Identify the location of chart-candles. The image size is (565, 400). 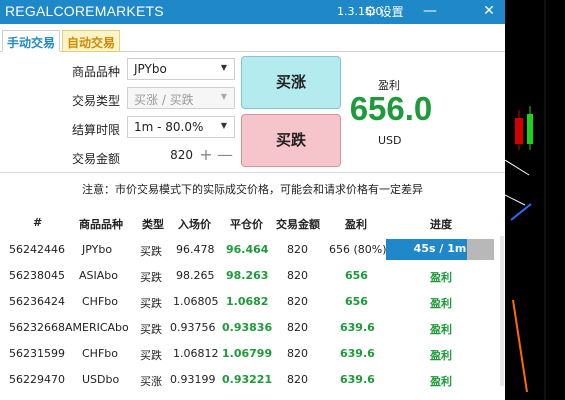
(525, 200).